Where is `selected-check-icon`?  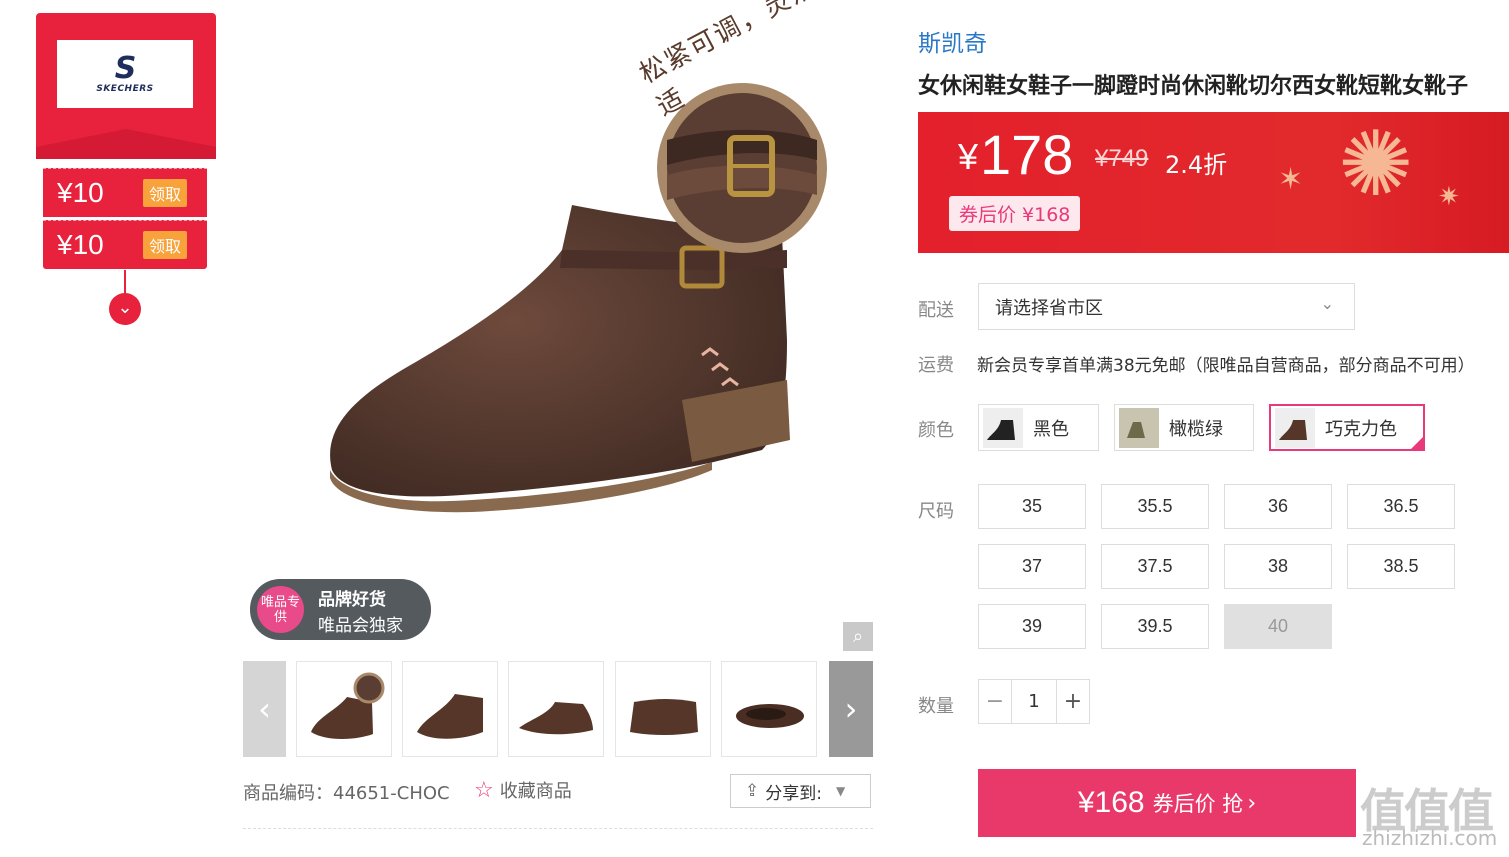
selected-check-icon is located at coordinates (1417, 443).